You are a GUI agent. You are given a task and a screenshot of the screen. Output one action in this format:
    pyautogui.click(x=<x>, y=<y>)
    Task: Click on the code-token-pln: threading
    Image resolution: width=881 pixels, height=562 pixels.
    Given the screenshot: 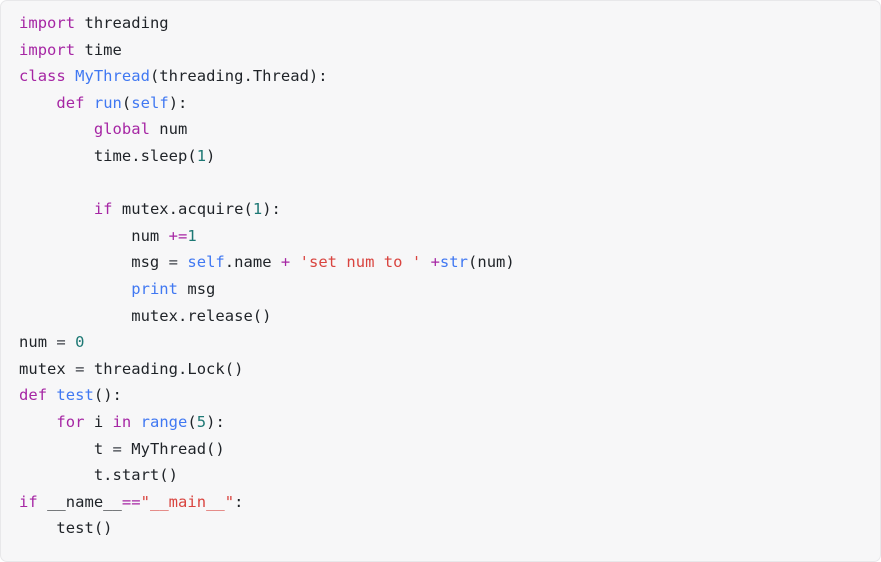 What is the action you would take?
    pyautogui.click(x=122, y=23)
    